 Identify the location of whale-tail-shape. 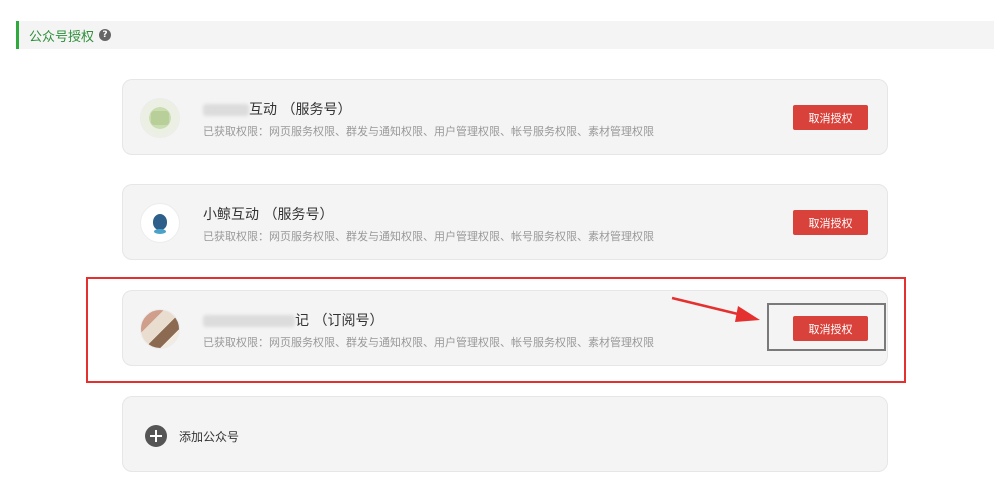
(160, 231).